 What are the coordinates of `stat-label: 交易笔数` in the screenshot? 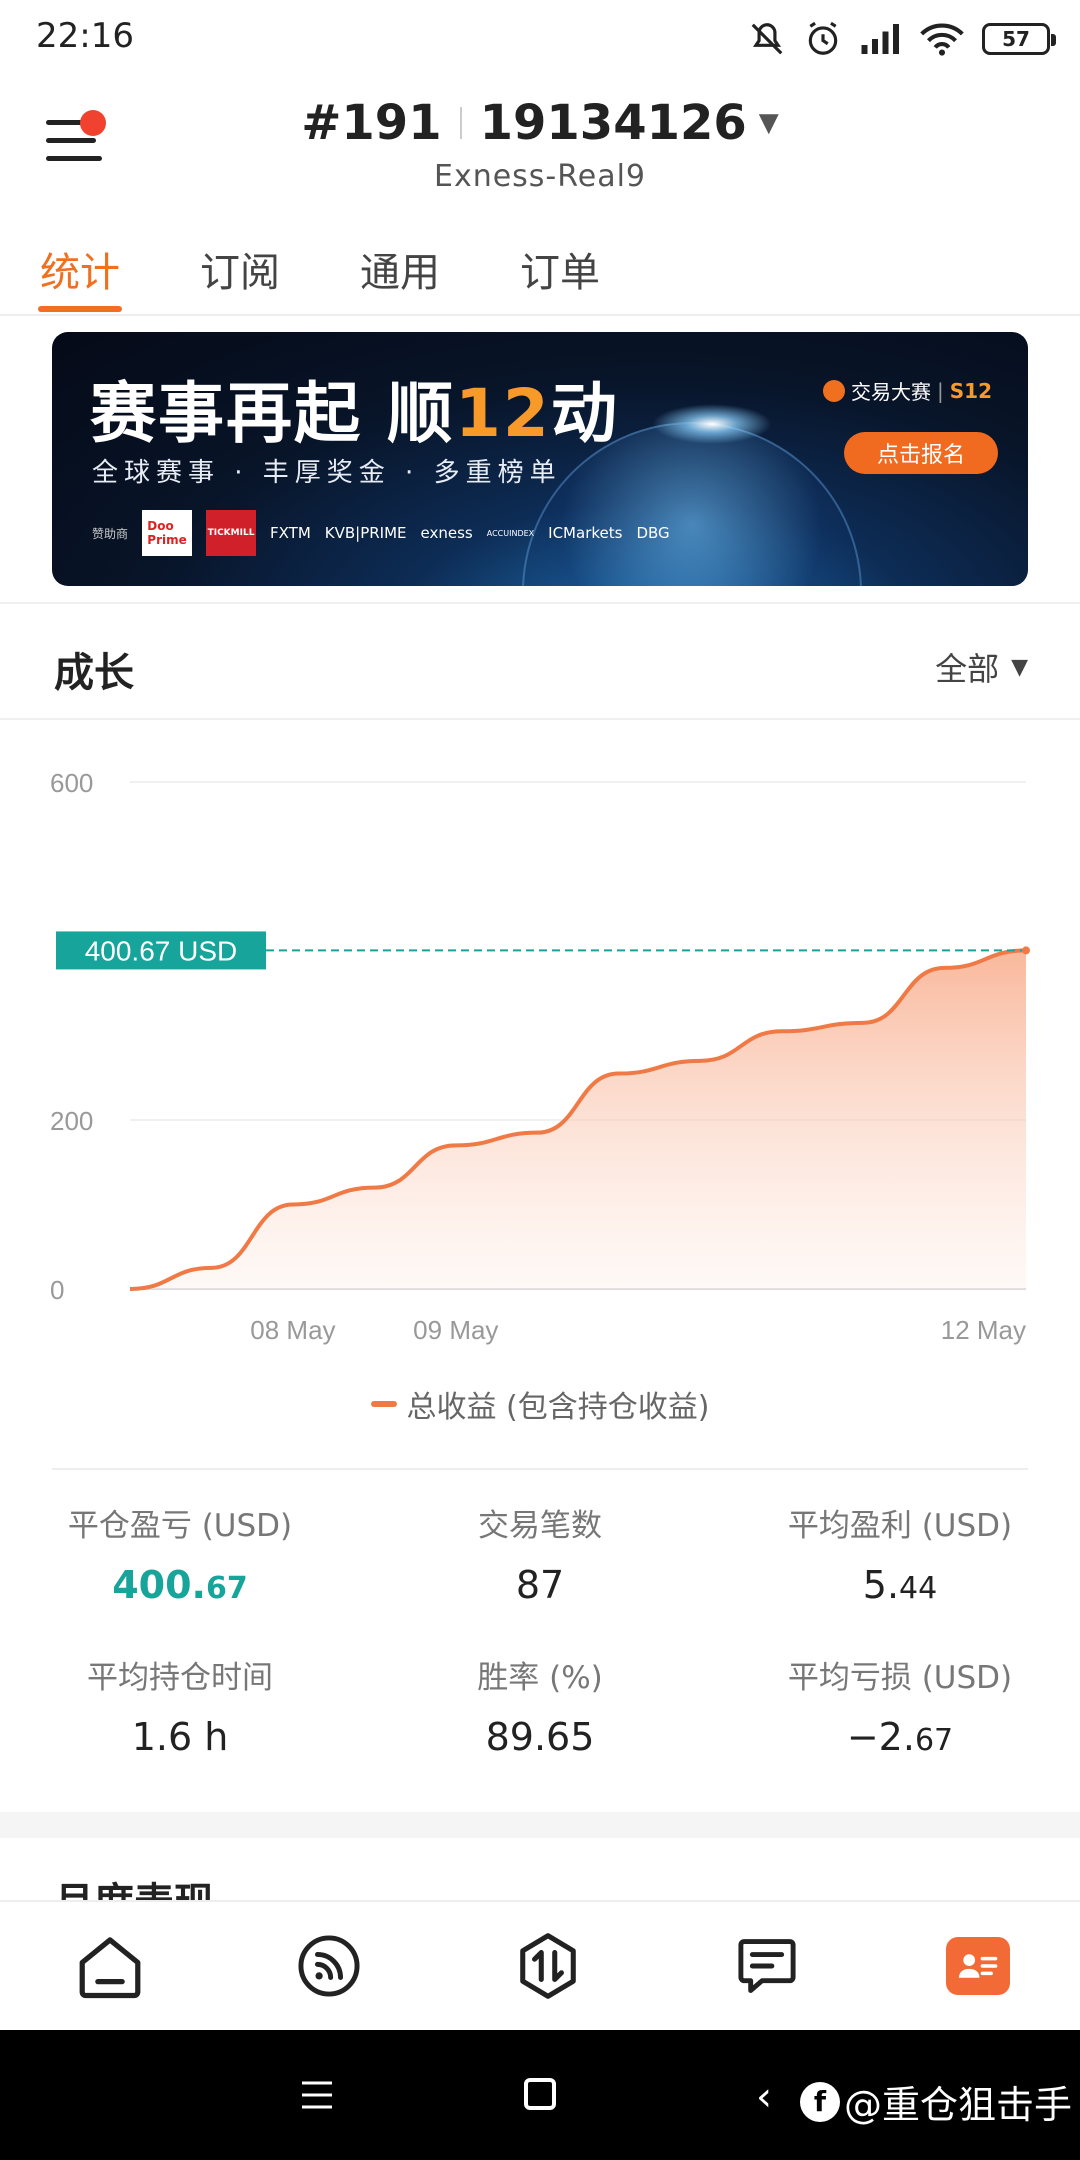 It's located at (540, 1526).